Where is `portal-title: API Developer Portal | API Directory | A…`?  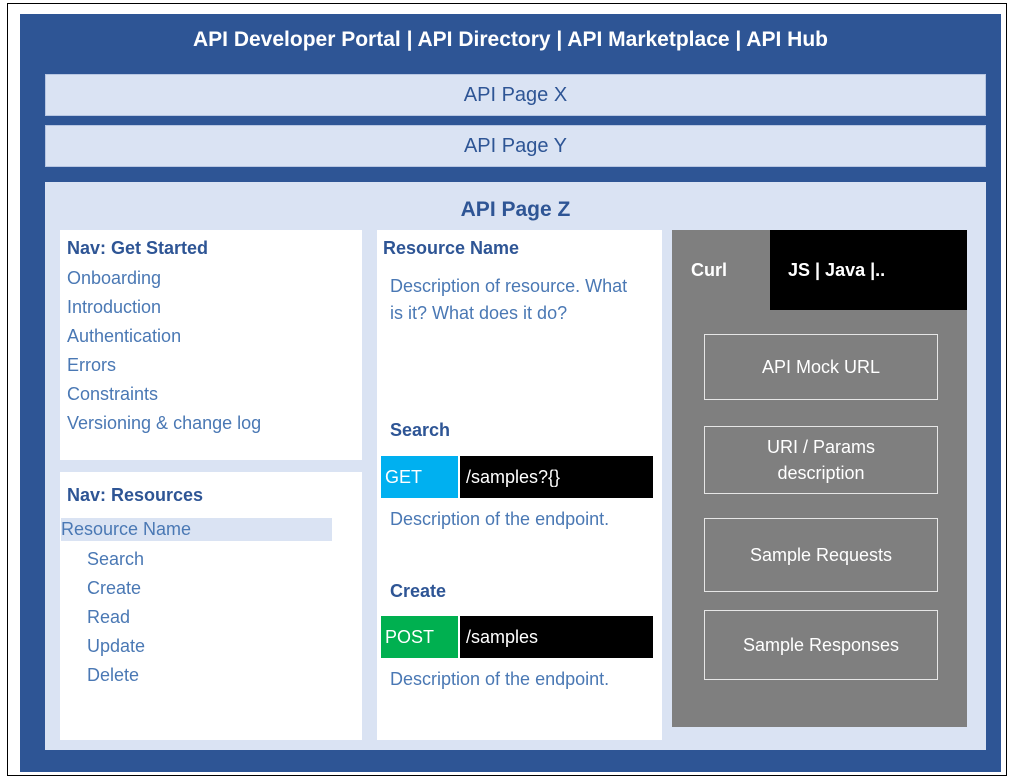
portal-title: API Developer Portal | API Directory | A… is located at coordinates (510, 39).